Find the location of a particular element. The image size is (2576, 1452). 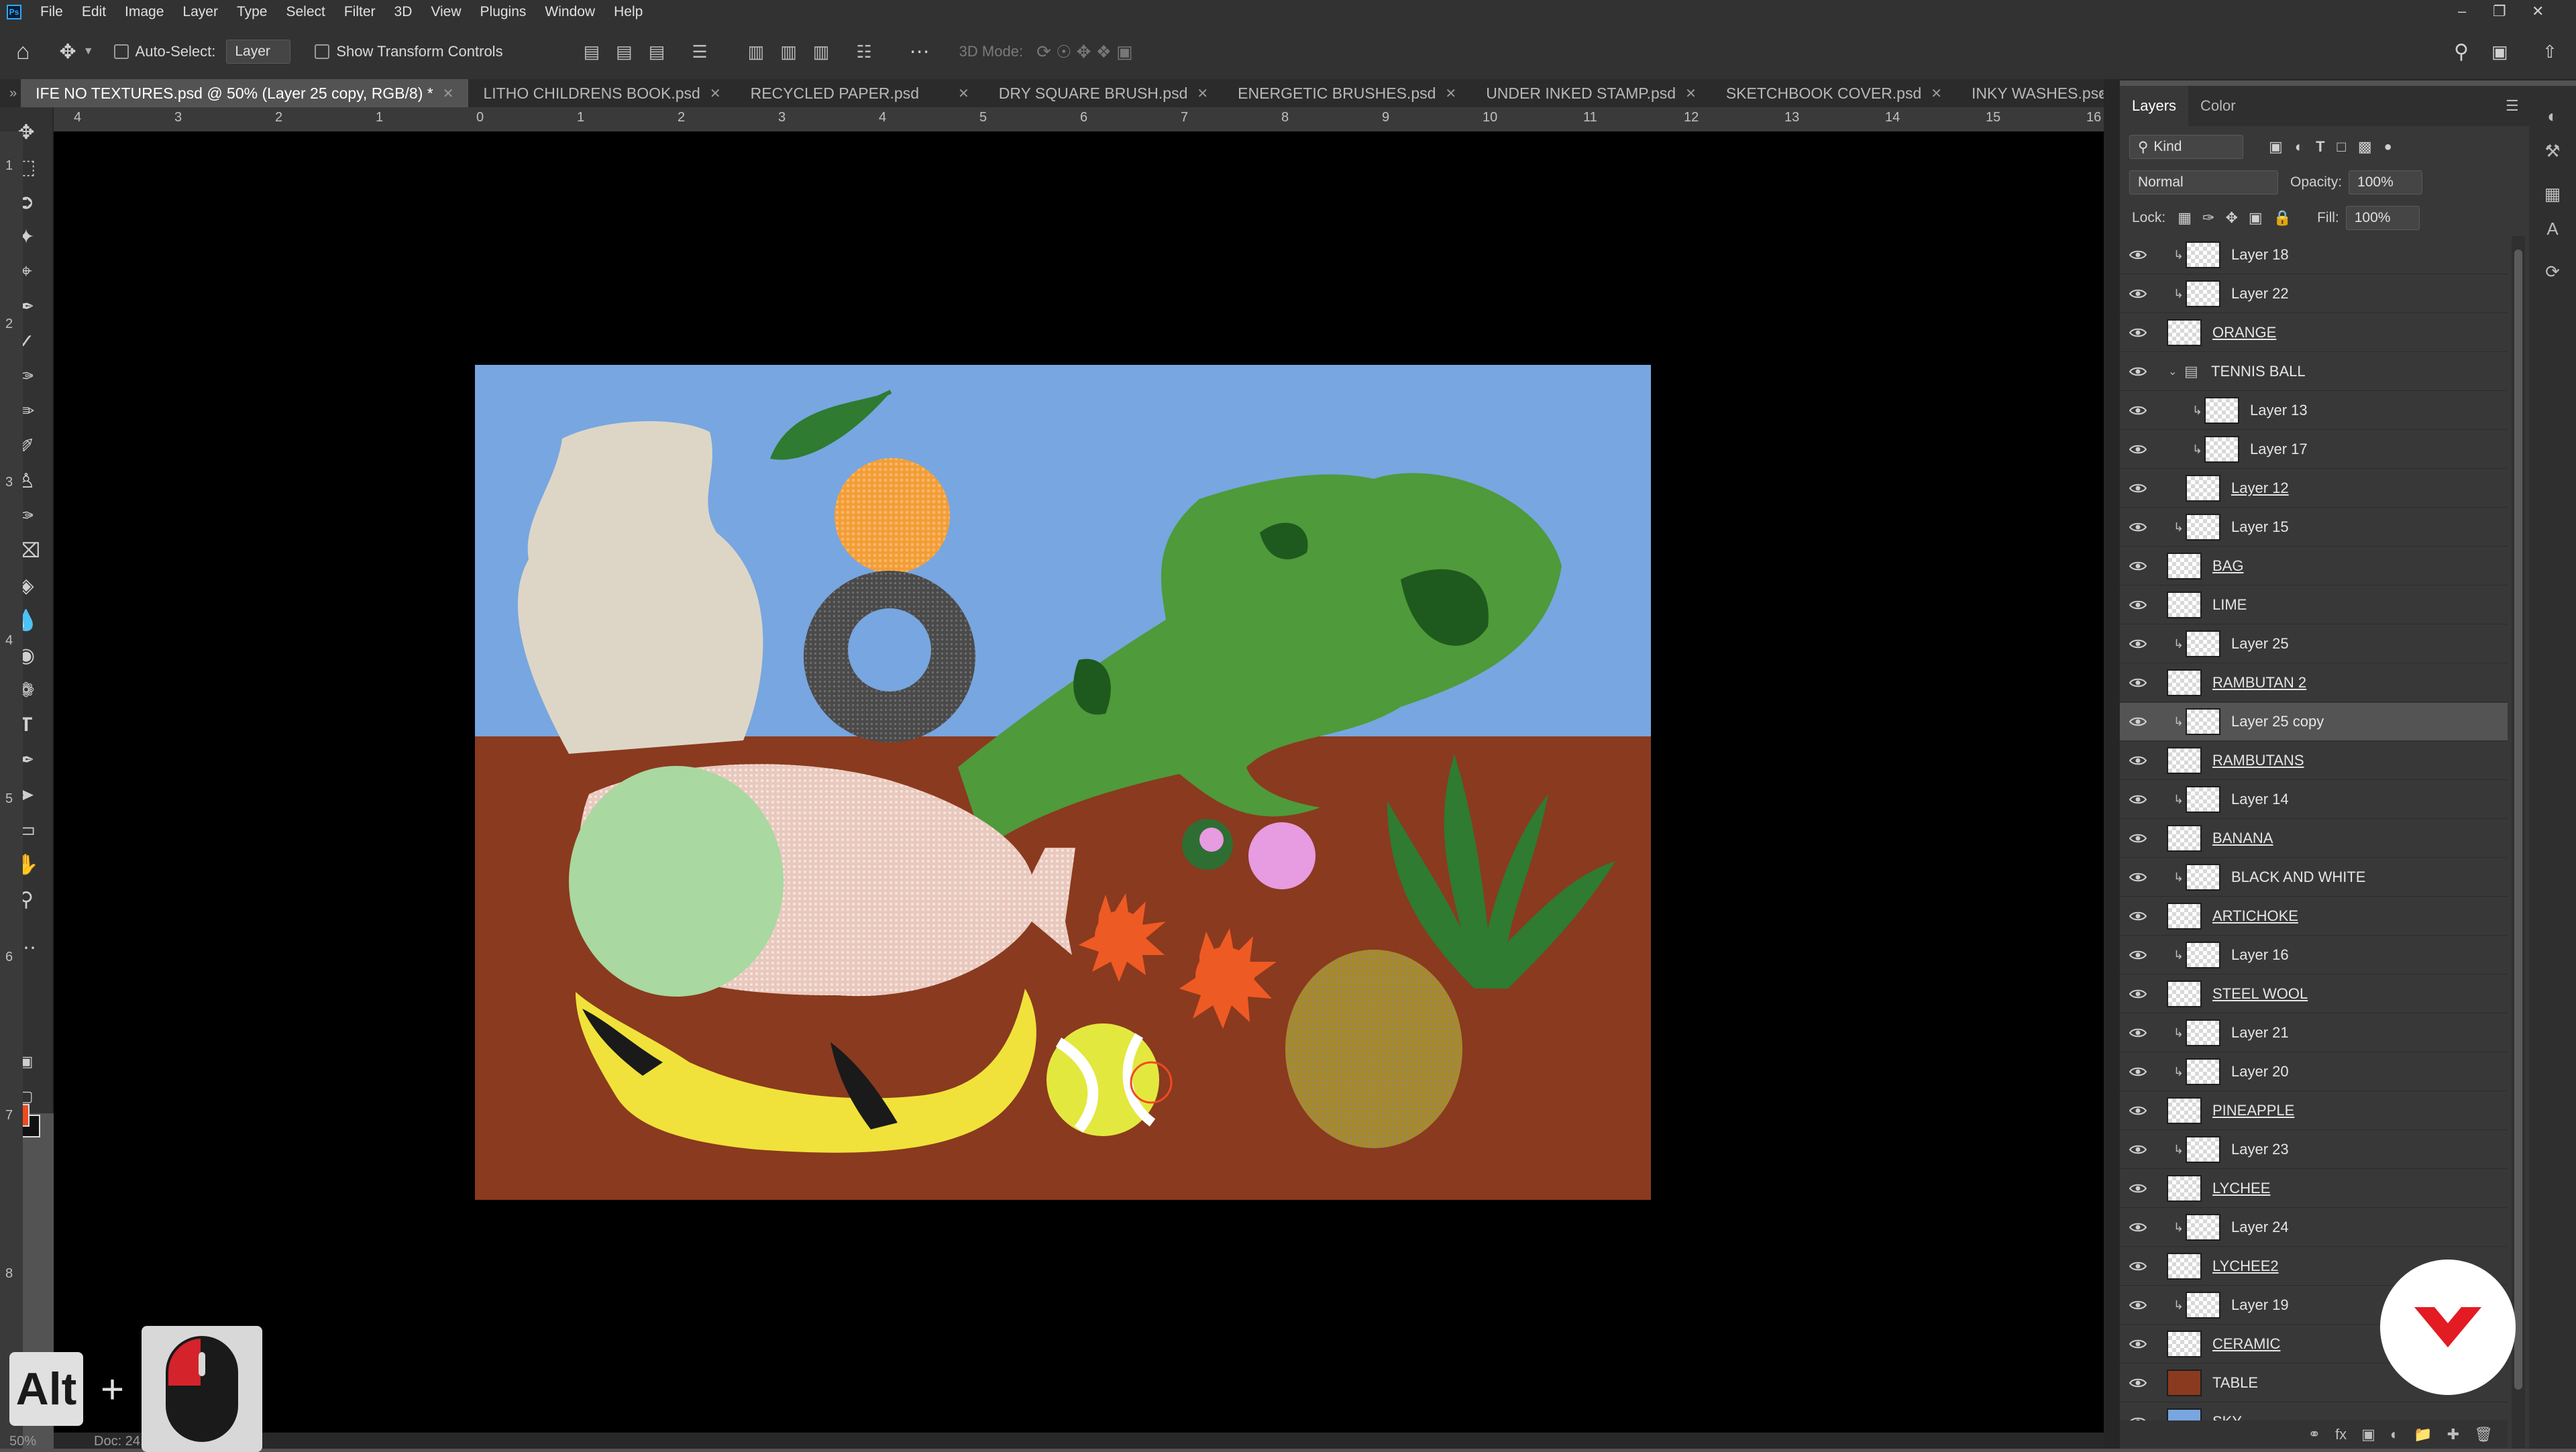

adjustments-icon: ▦ is located at coordinates (2552, 194).